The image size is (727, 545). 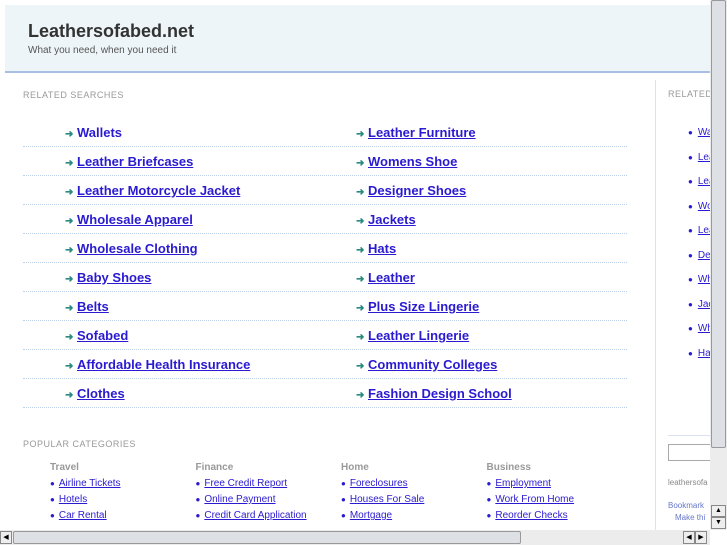 I want to click on table-row: ➜ Leather Briefcases ➜ Womens Shoe, so click(x=325, y=161).